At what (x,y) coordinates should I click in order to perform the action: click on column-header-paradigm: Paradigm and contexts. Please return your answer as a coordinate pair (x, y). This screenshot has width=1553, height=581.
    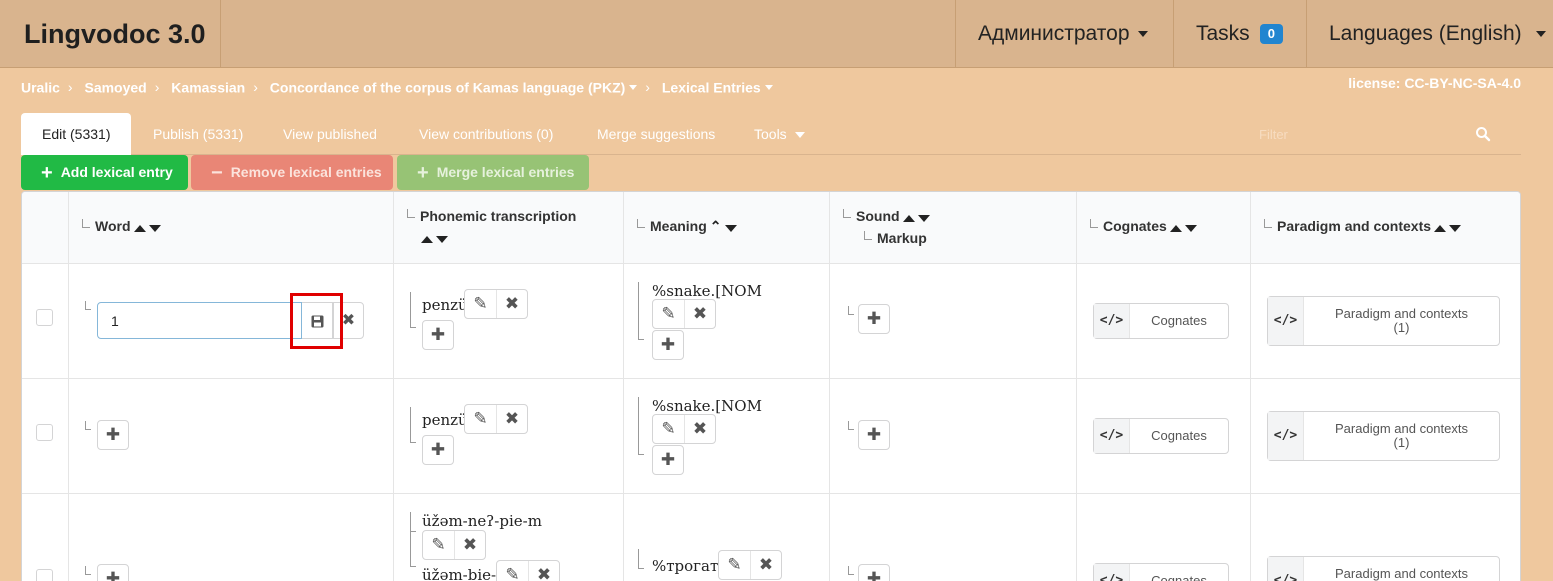
    Looking at the image, I should click on (1363, 226).